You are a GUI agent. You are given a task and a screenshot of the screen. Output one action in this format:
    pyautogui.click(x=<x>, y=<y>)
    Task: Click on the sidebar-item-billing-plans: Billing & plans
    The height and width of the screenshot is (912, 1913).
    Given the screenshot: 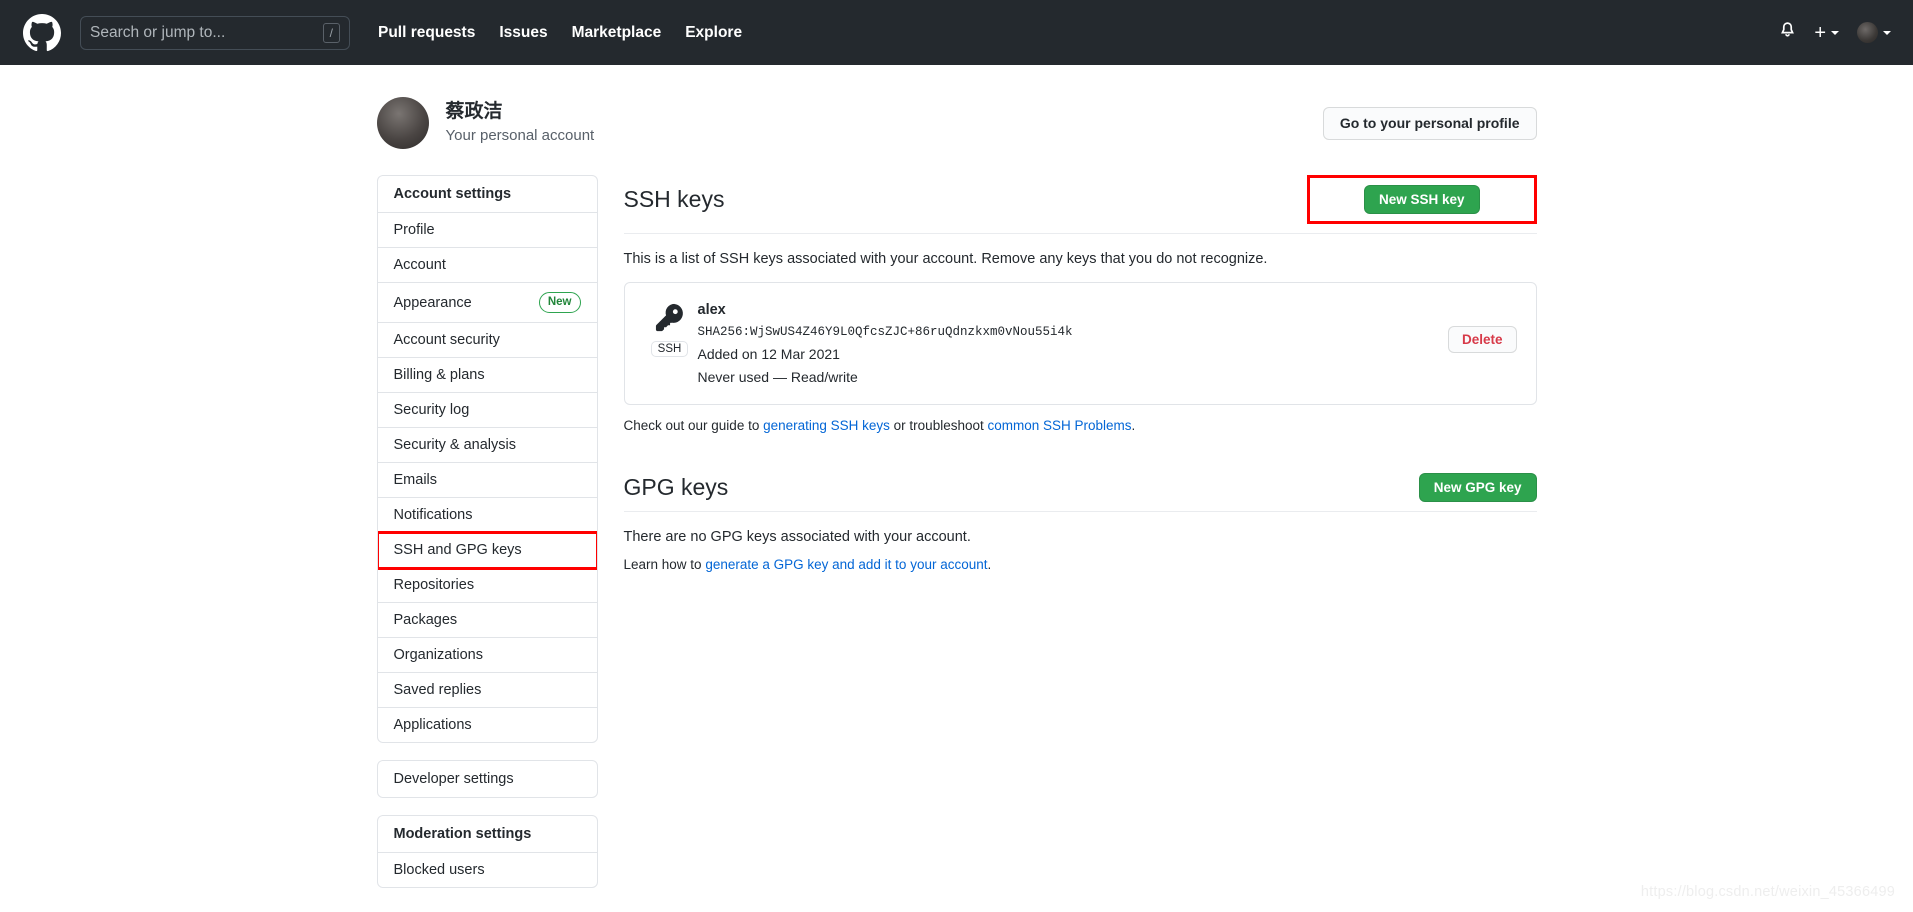 What is the action you would take?
    pyautogui.click(x=487, y=376)
    